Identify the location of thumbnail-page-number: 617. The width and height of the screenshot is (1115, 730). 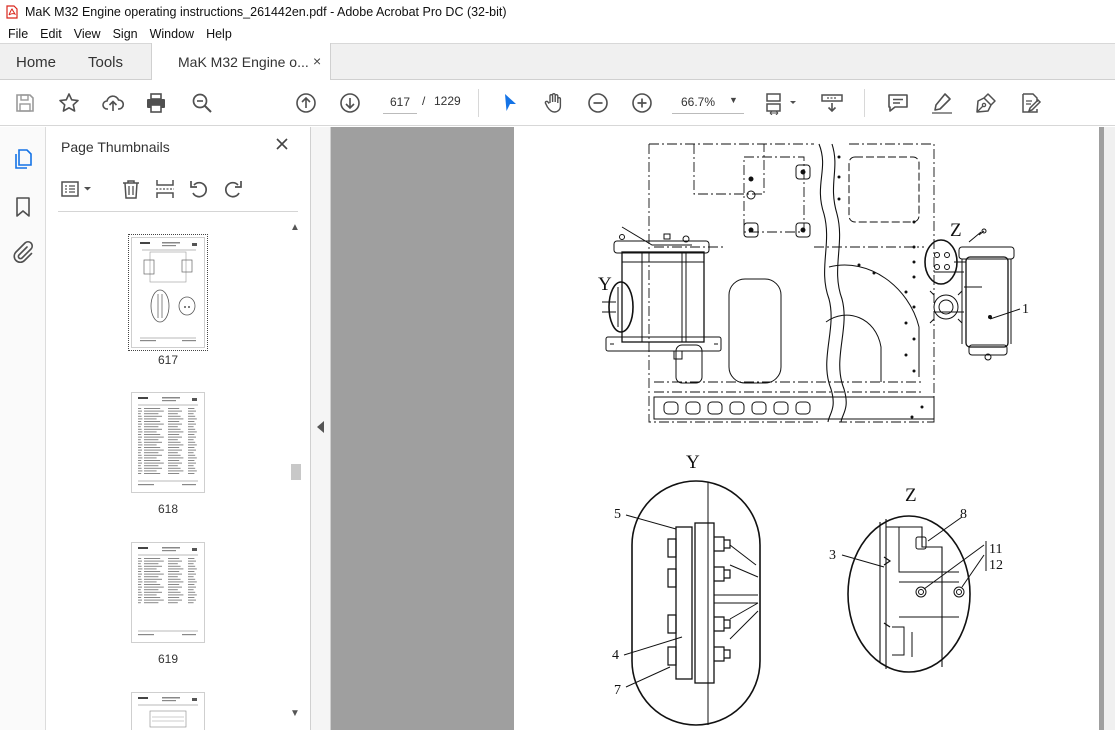
(168, 360).